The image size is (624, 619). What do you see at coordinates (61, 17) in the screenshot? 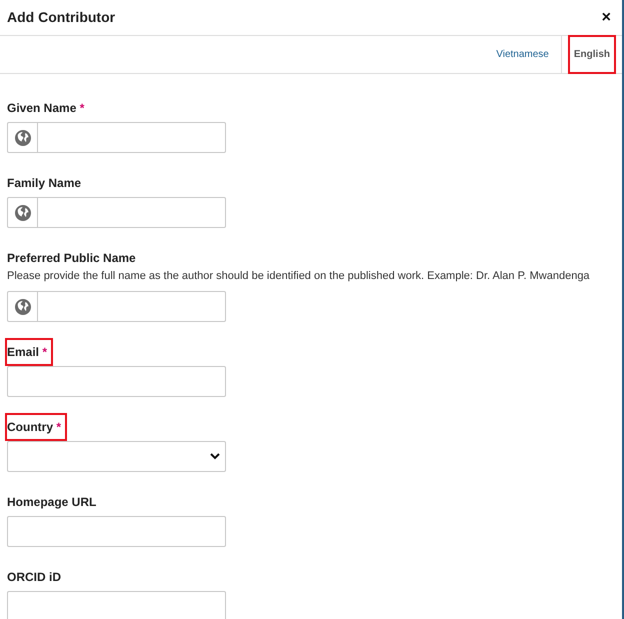
I see `dialog-title: Add Contributor` at bounding box center [61, 17].